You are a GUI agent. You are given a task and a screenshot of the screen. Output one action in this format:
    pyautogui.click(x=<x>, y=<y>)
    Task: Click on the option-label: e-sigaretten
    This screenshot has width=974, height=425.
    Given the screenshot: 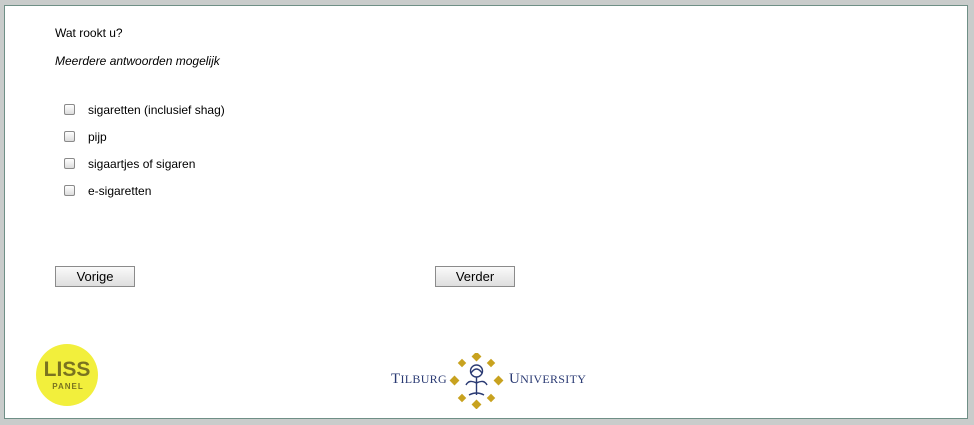 What is the action you would take?
    pyautogui.click(x=120, y=190)
    